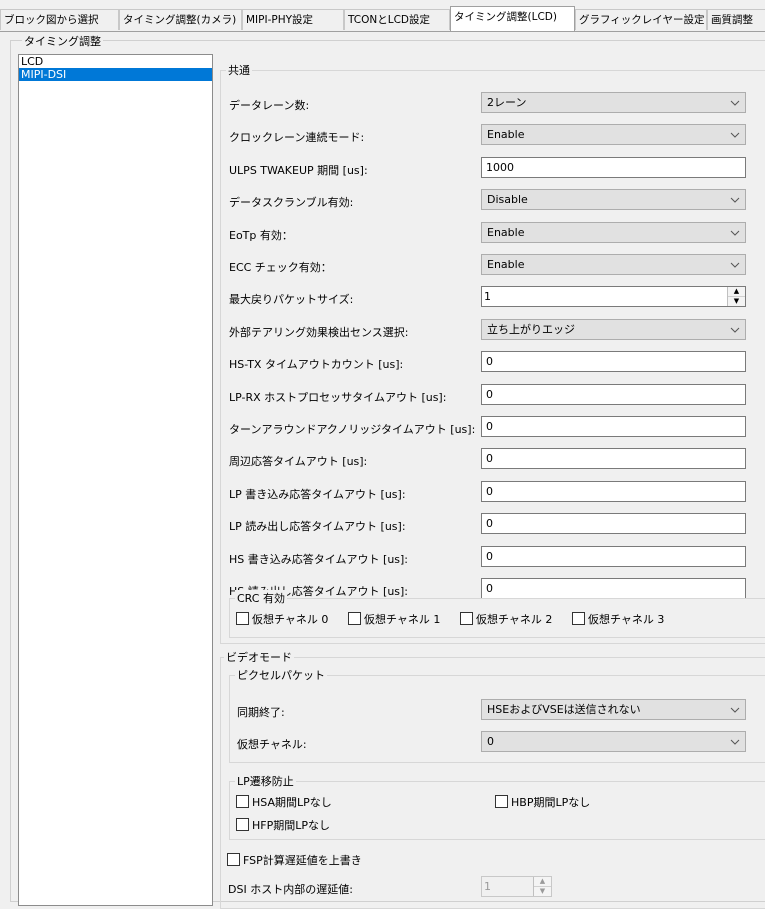  Describe the element at coordinates (319, 559) in the screenshot. I see `hs-write-timeout-label: HS 書き込み応答タイムアウト [us]:` at that location.